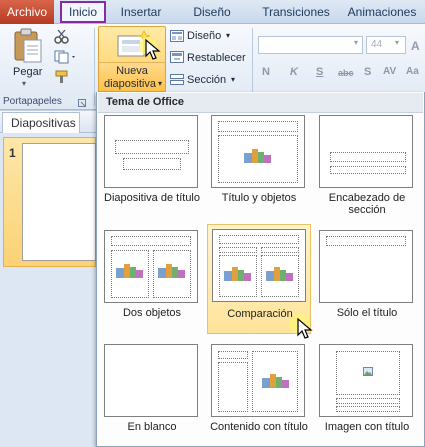  I want to click on tab-slides: Diapositivas, so click(41, 122).